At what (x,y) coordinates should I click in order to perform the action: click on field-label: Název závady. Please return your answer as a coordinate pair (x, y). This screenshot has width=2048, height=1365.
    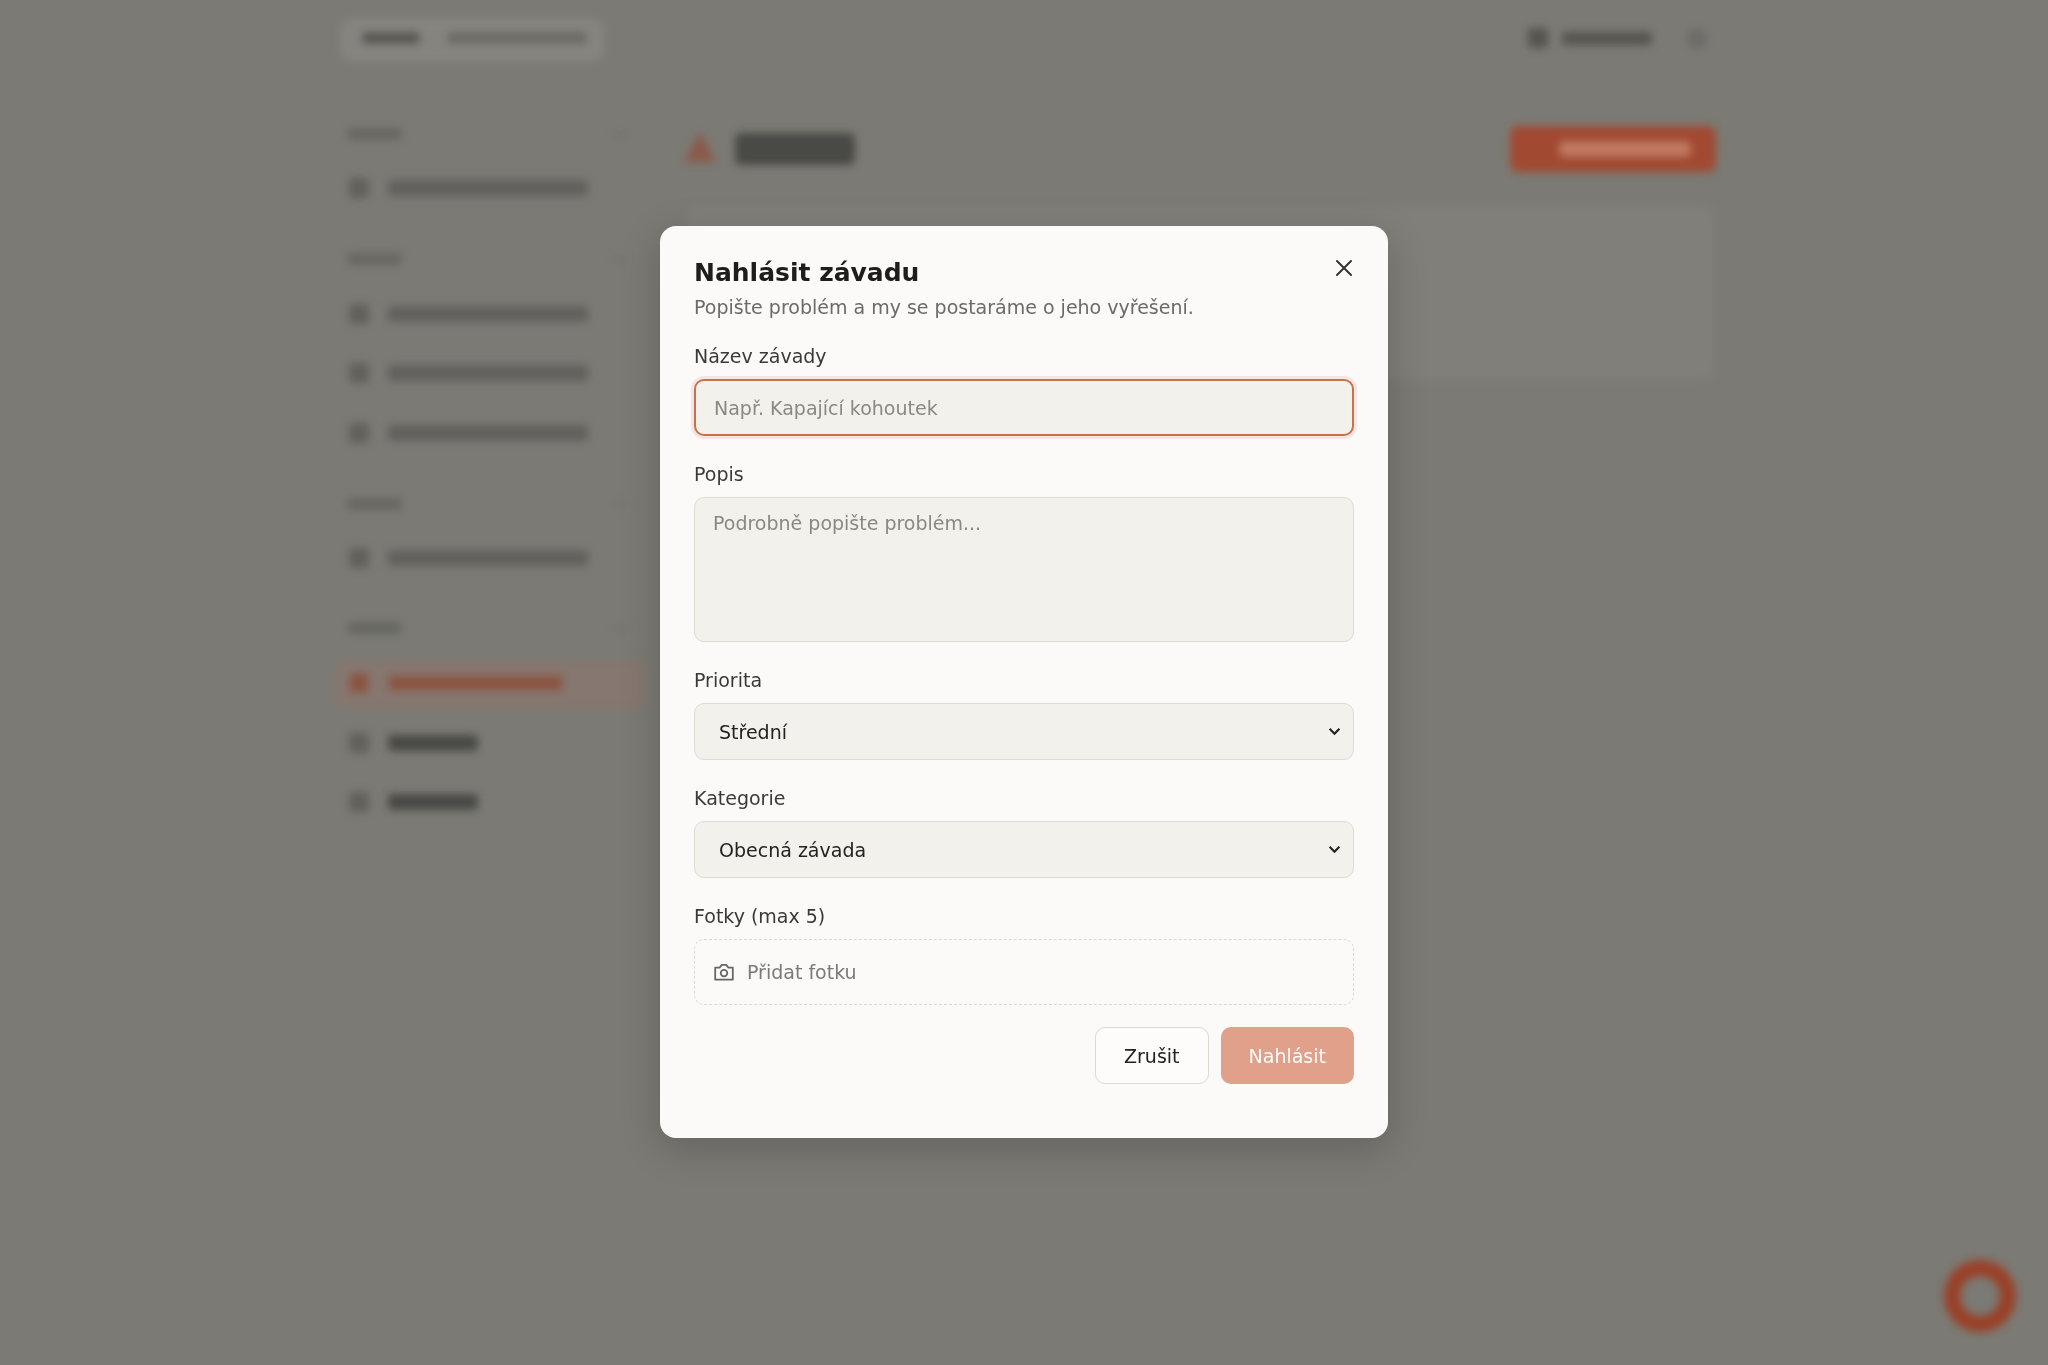
    Looking at the image, I should click on (761, 356).